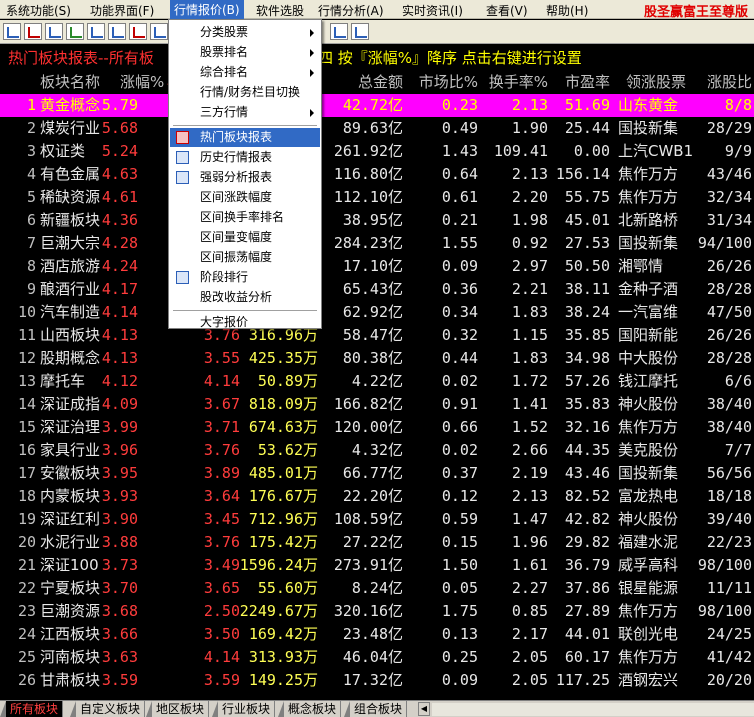 This screenshot has width=754, height=717. I want to click on toolbar-report-icon, so click(12, 31).